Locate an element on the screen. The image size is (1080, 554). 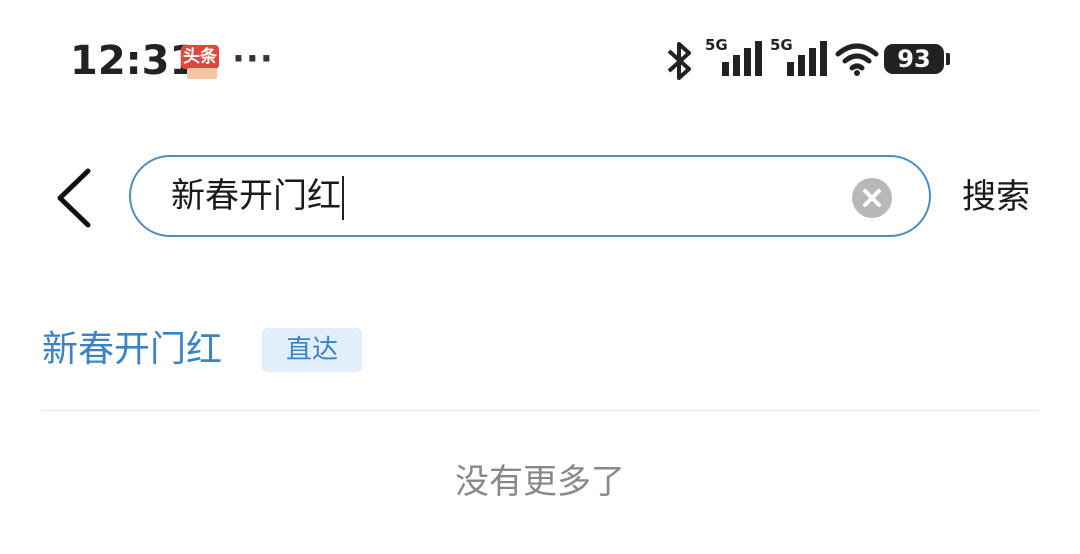
search-input: 新春开门红 is located at coordinates (501, 196).